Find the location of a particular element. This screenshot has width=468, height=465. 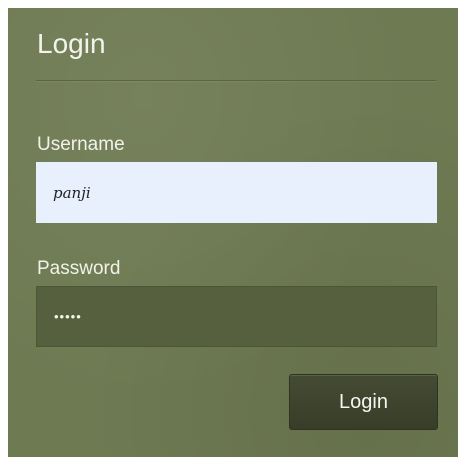

username-input is located at coordinates (236, 192).